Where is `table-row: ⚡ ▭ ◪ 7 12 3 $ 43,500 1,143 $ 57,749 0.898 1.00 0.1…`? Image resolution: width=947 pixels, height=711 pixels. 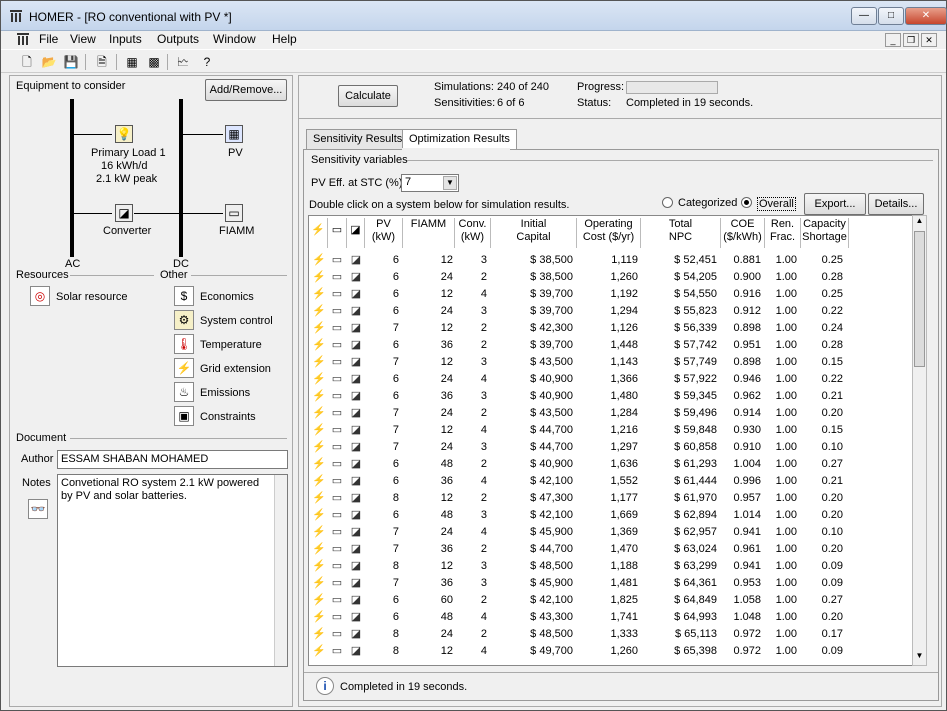
table-row: ⚡ ▭ ◪ 7 12 3 $ 43,500 1,143 $ 57,749 0.898 1.00 0.1… is located at coordinates (609, 362).